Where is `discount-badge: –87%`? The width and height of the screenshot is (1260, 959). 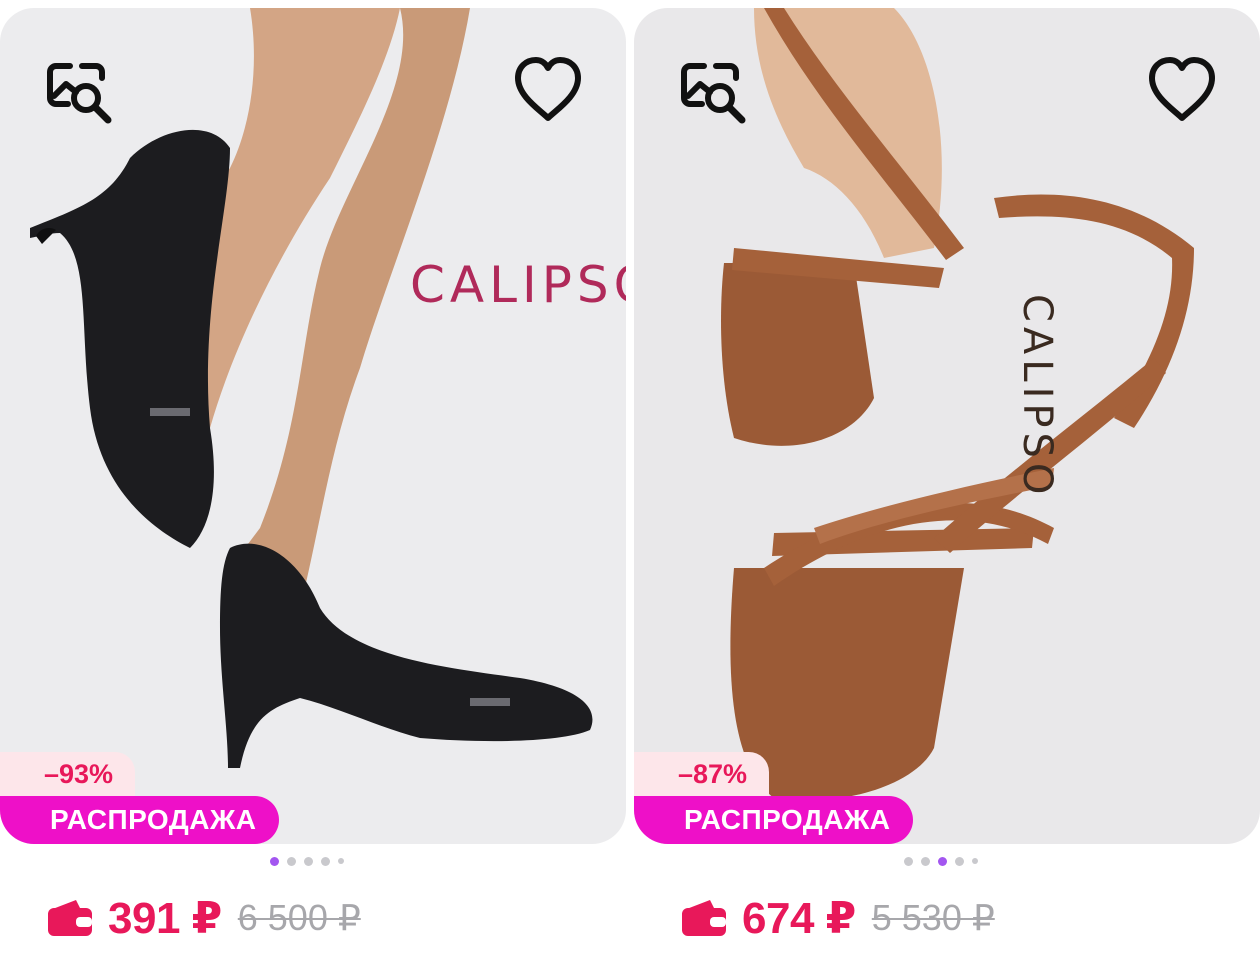 discount-badge: –87% is located at coordinates (702, 774).